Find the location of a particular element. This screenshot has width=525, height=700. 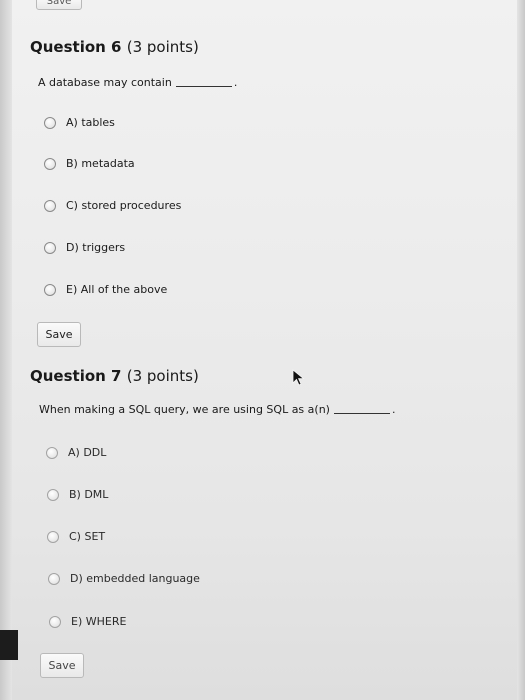

question-6-prompt-end: . is located at coordinates (235, 82).